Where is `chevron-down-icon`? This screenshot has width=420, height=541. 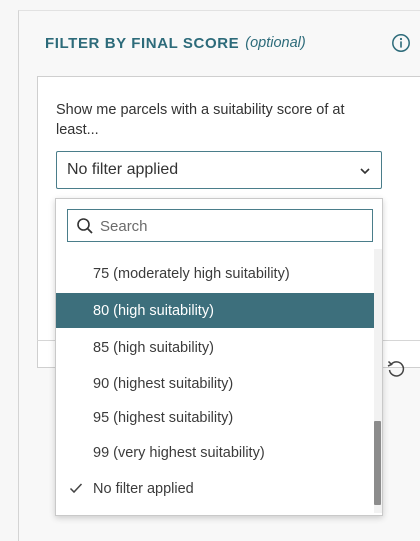
chevron-down-icon is located at coordinates (365, 171).